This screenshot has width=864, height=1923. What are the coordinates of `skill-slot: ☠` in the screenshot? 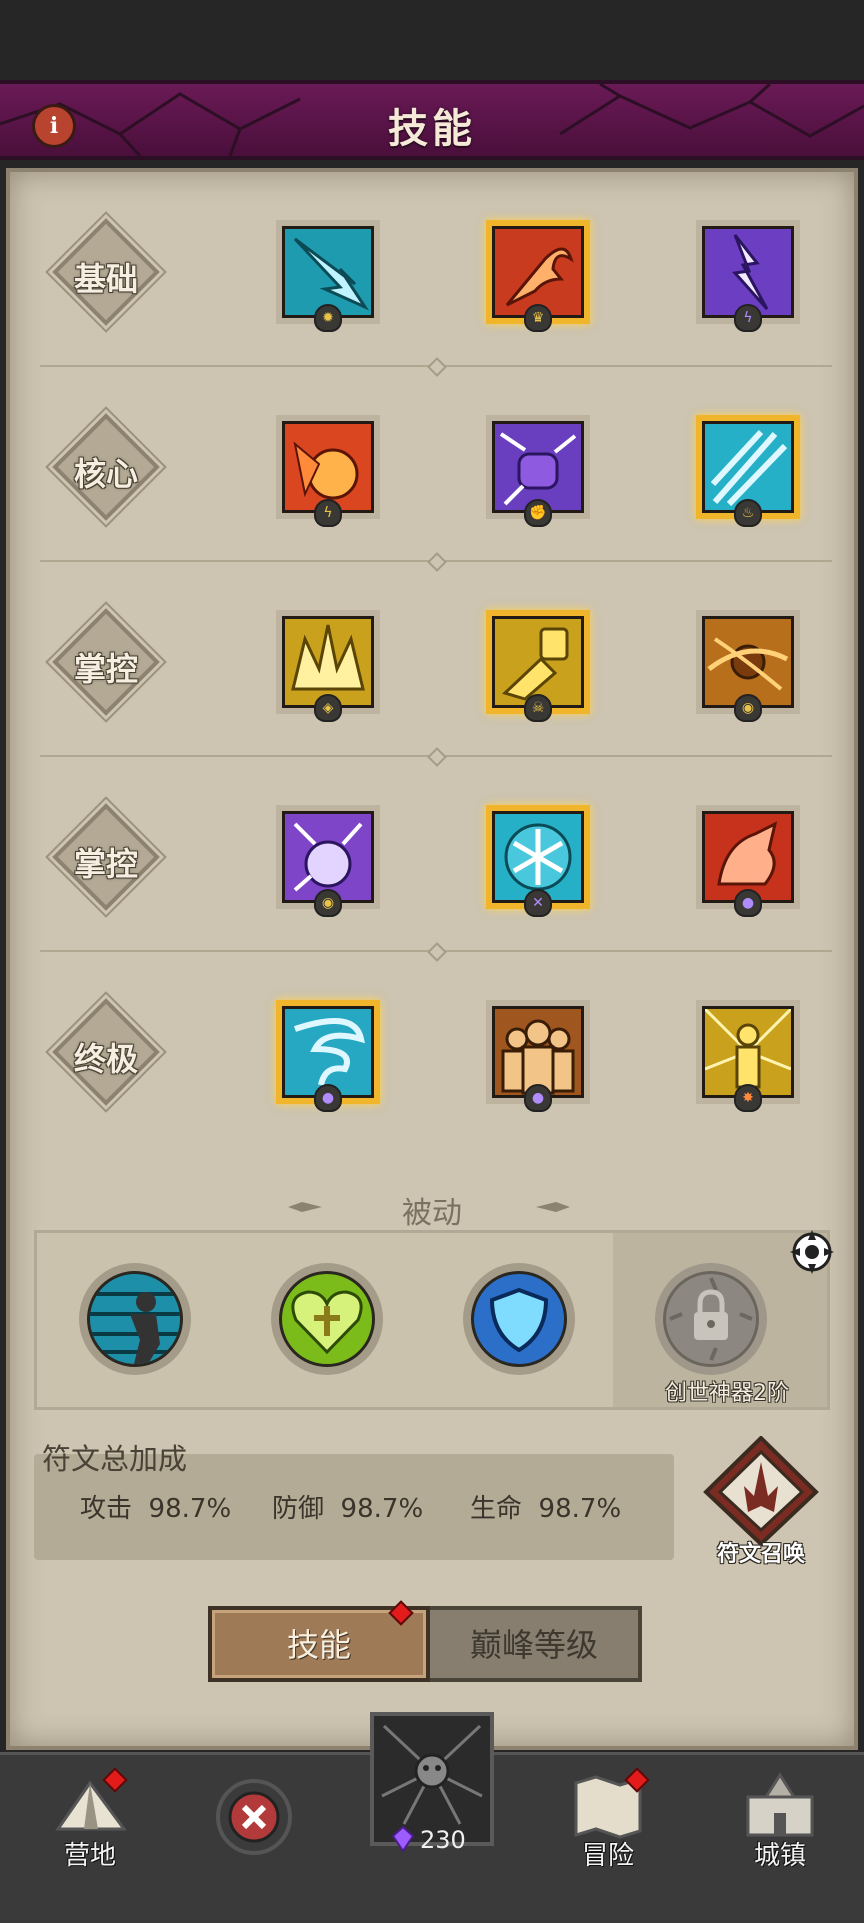 It's located at (538, 664).